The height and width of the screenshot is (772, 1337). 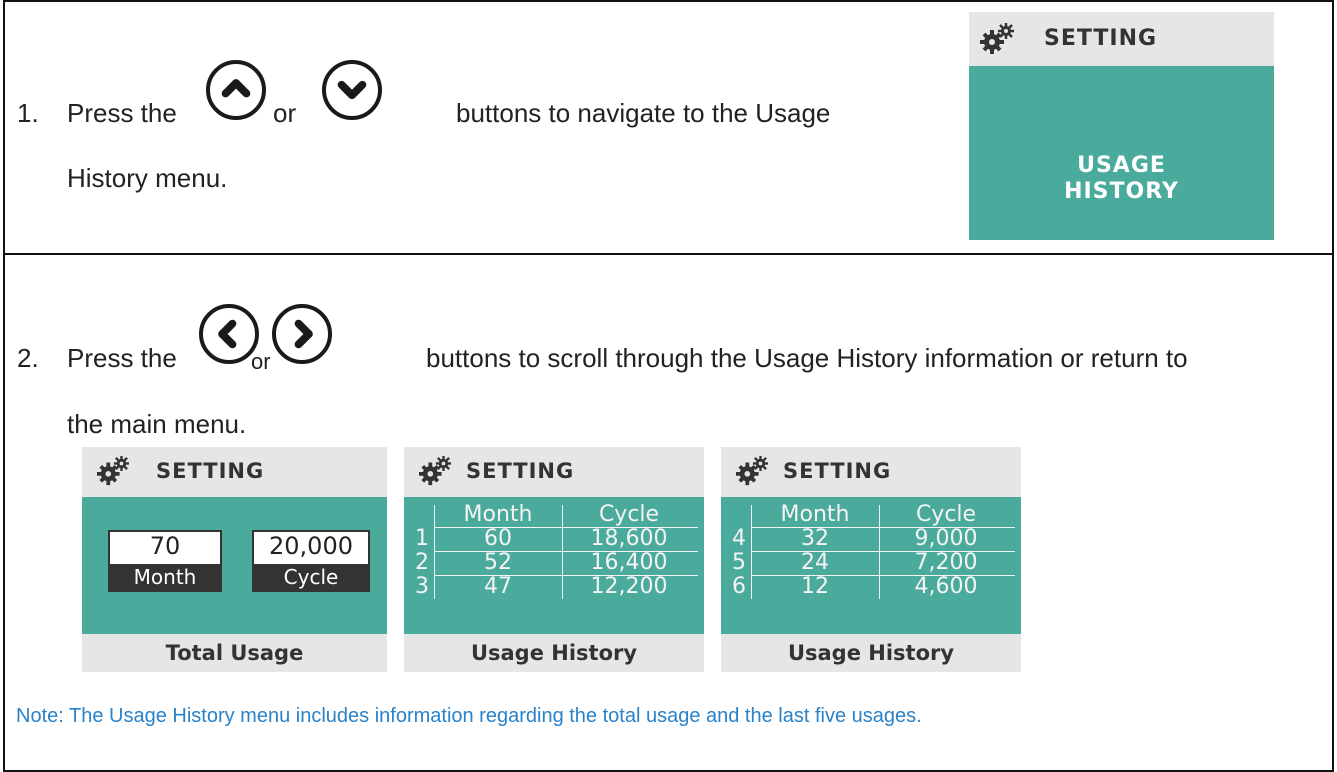 I want to click on row-index: 3, so click(x=422, y=586).